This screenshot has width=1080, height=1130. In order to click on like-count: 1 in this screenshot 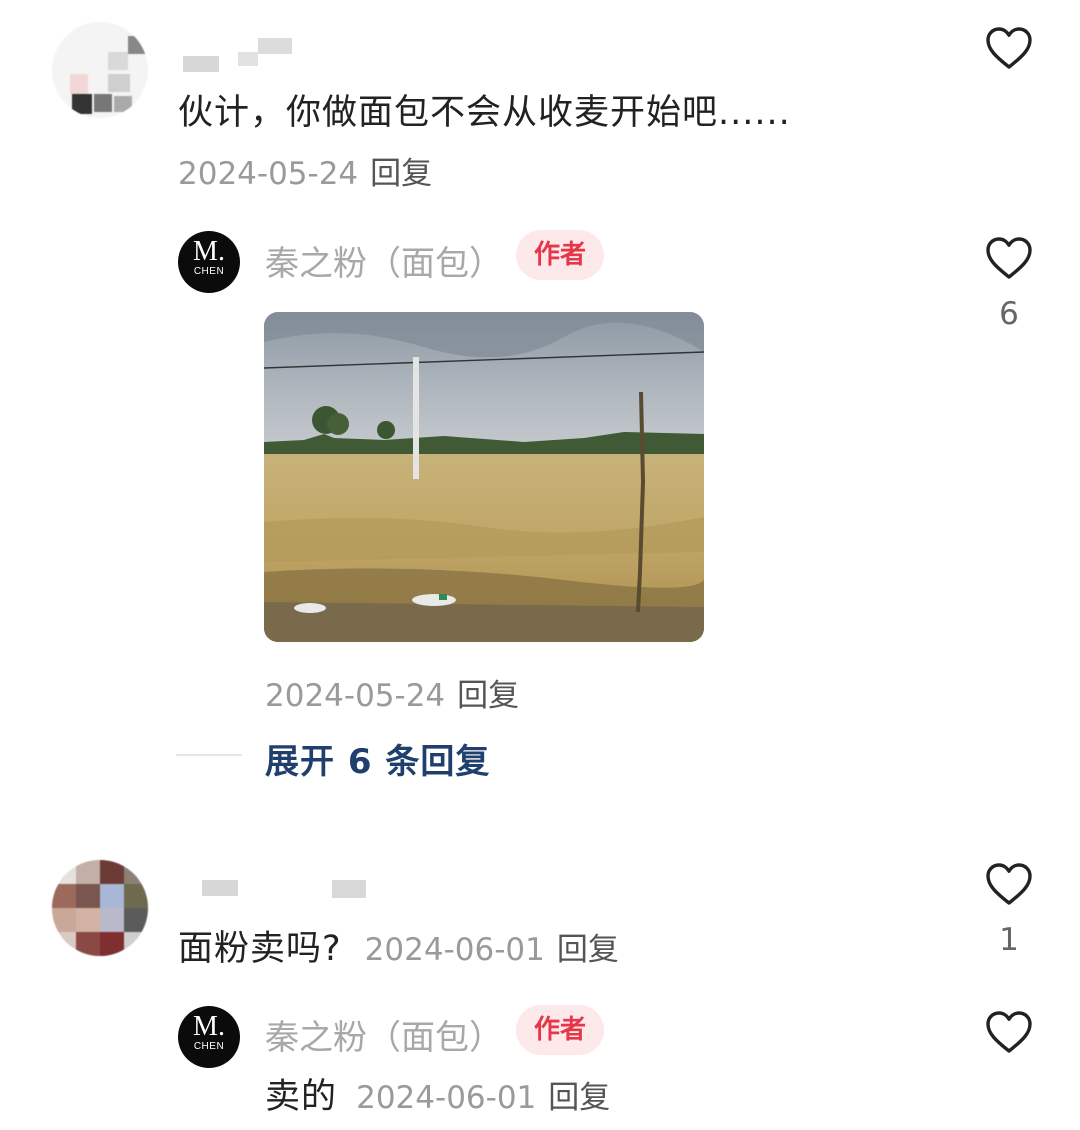, I will do `click(1009, 940)`.